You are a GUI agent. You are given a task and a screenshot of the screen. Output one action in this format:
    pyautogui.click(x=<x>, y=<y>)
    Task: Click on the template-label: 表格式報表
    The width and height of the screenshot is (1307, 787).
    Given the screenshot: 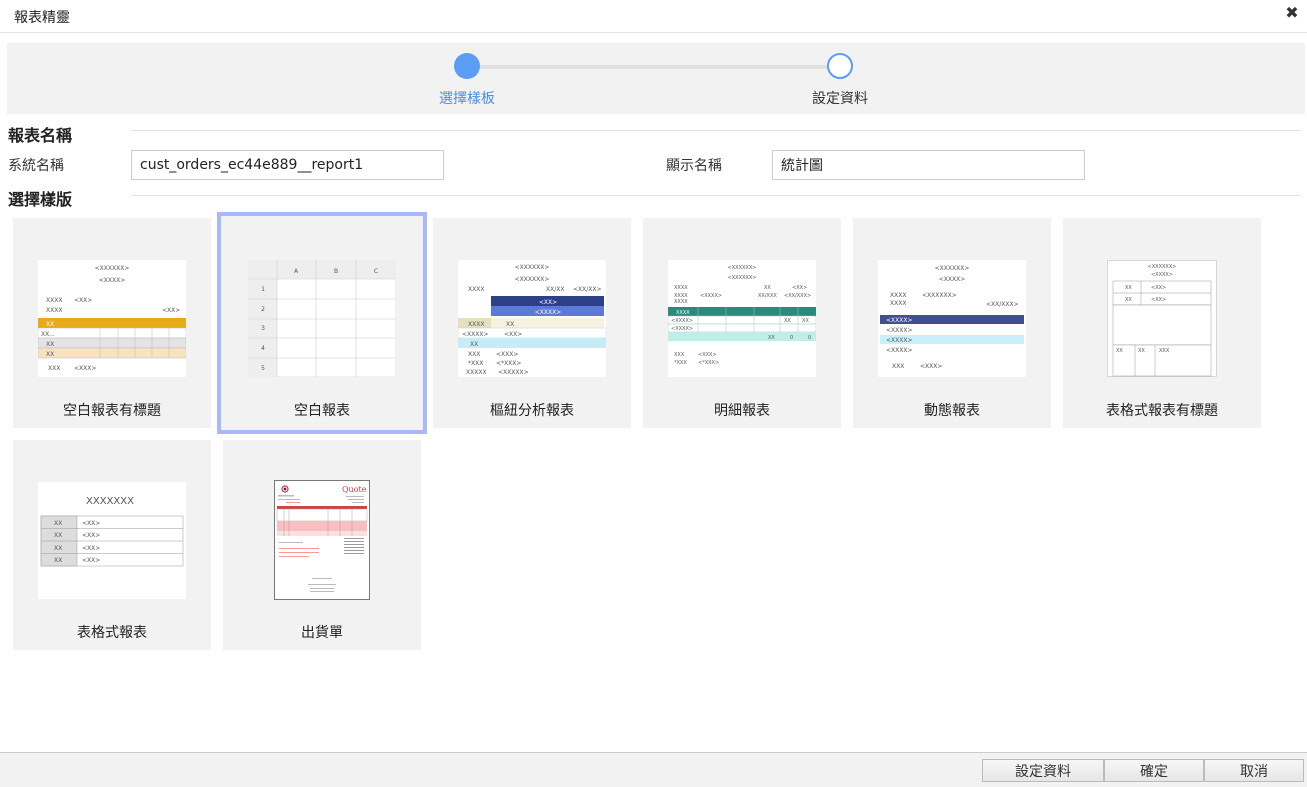 What is the action you would take?
    pyautogui.click(x=112, y=633)
    